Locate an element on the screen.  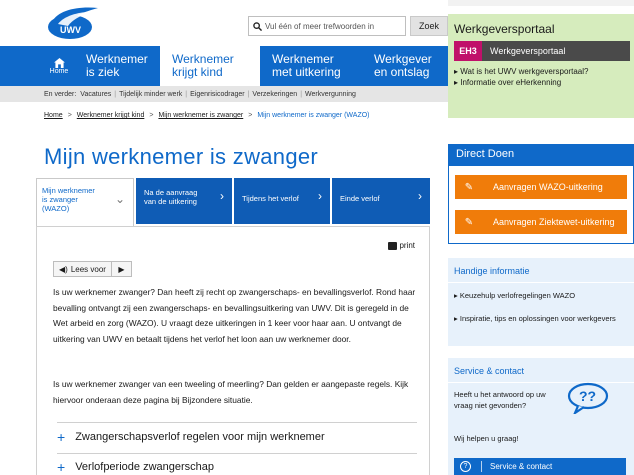
werkgeversportaal-button: EH3 Werkgeversportaal is located at coordinates (542, 51).